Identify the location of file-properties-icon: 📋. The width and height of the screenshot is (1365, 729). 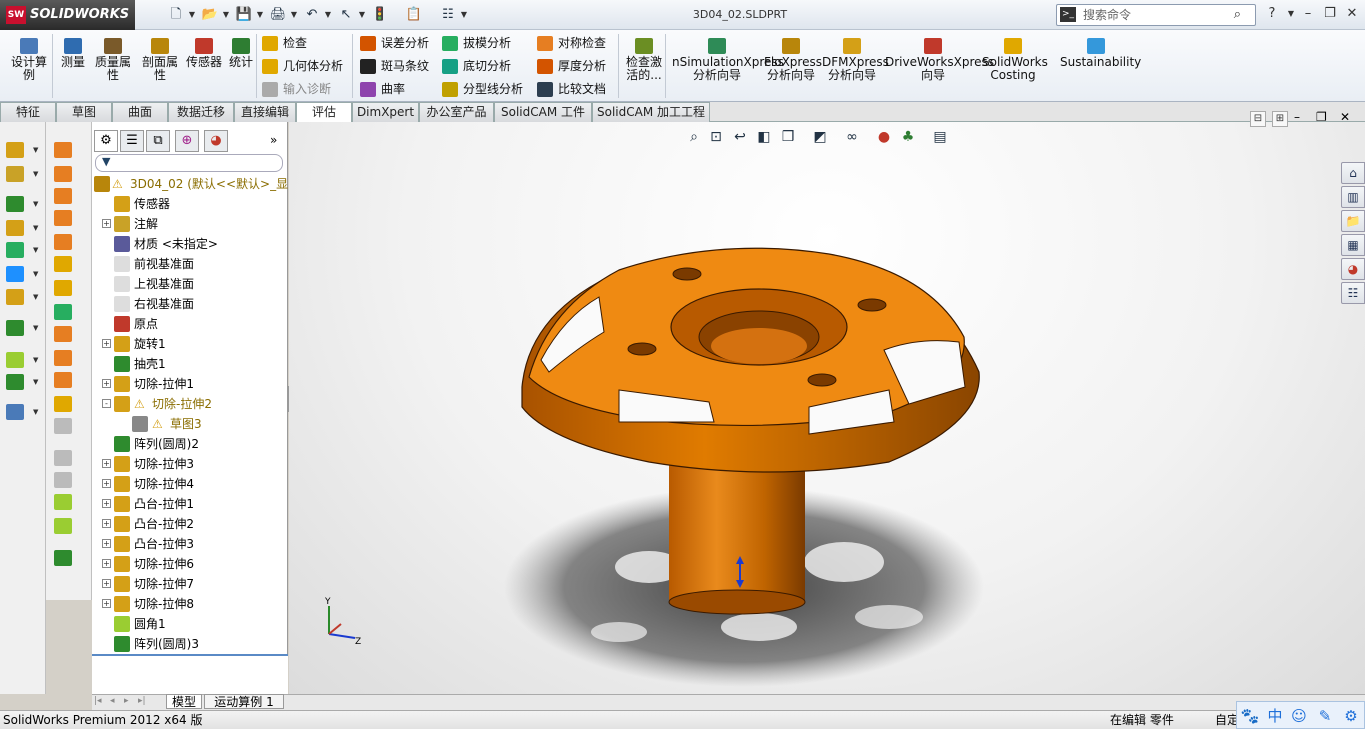
(414, 15).